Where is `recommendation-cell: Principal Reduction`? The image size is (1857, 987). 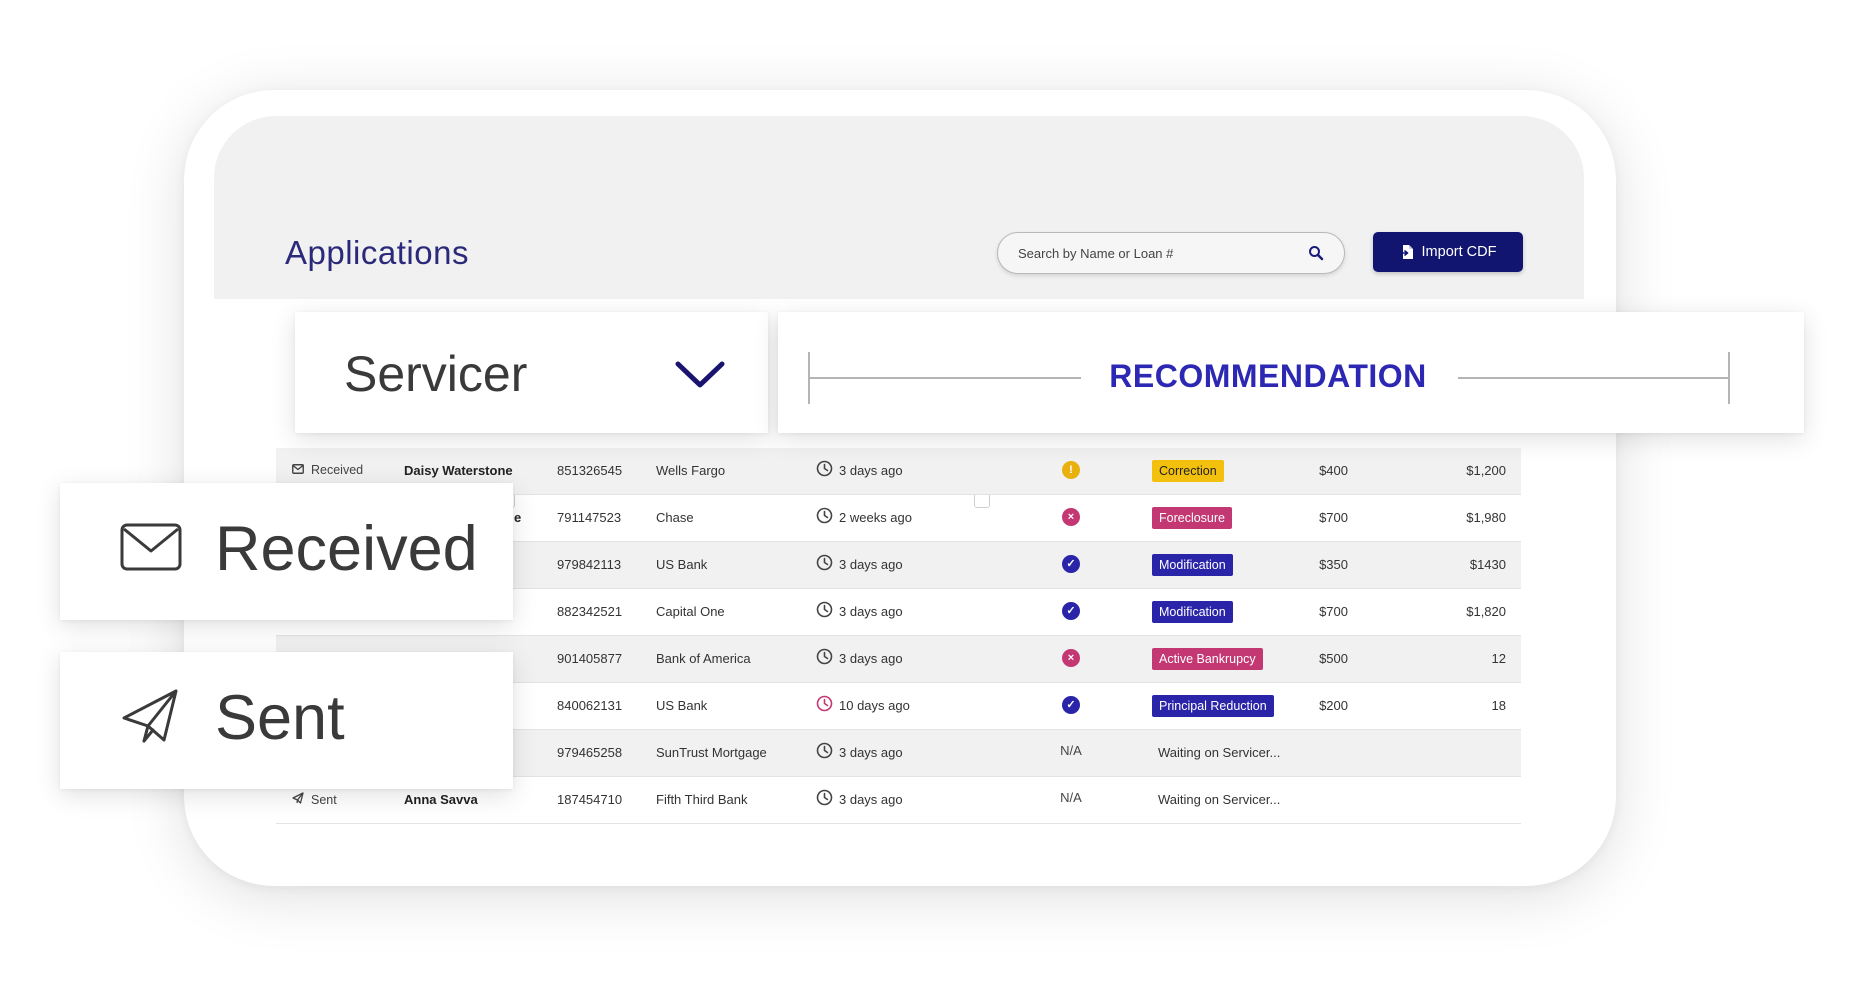
recommendation-cell: Principal Reduction is located at coordinates (1213, 706).